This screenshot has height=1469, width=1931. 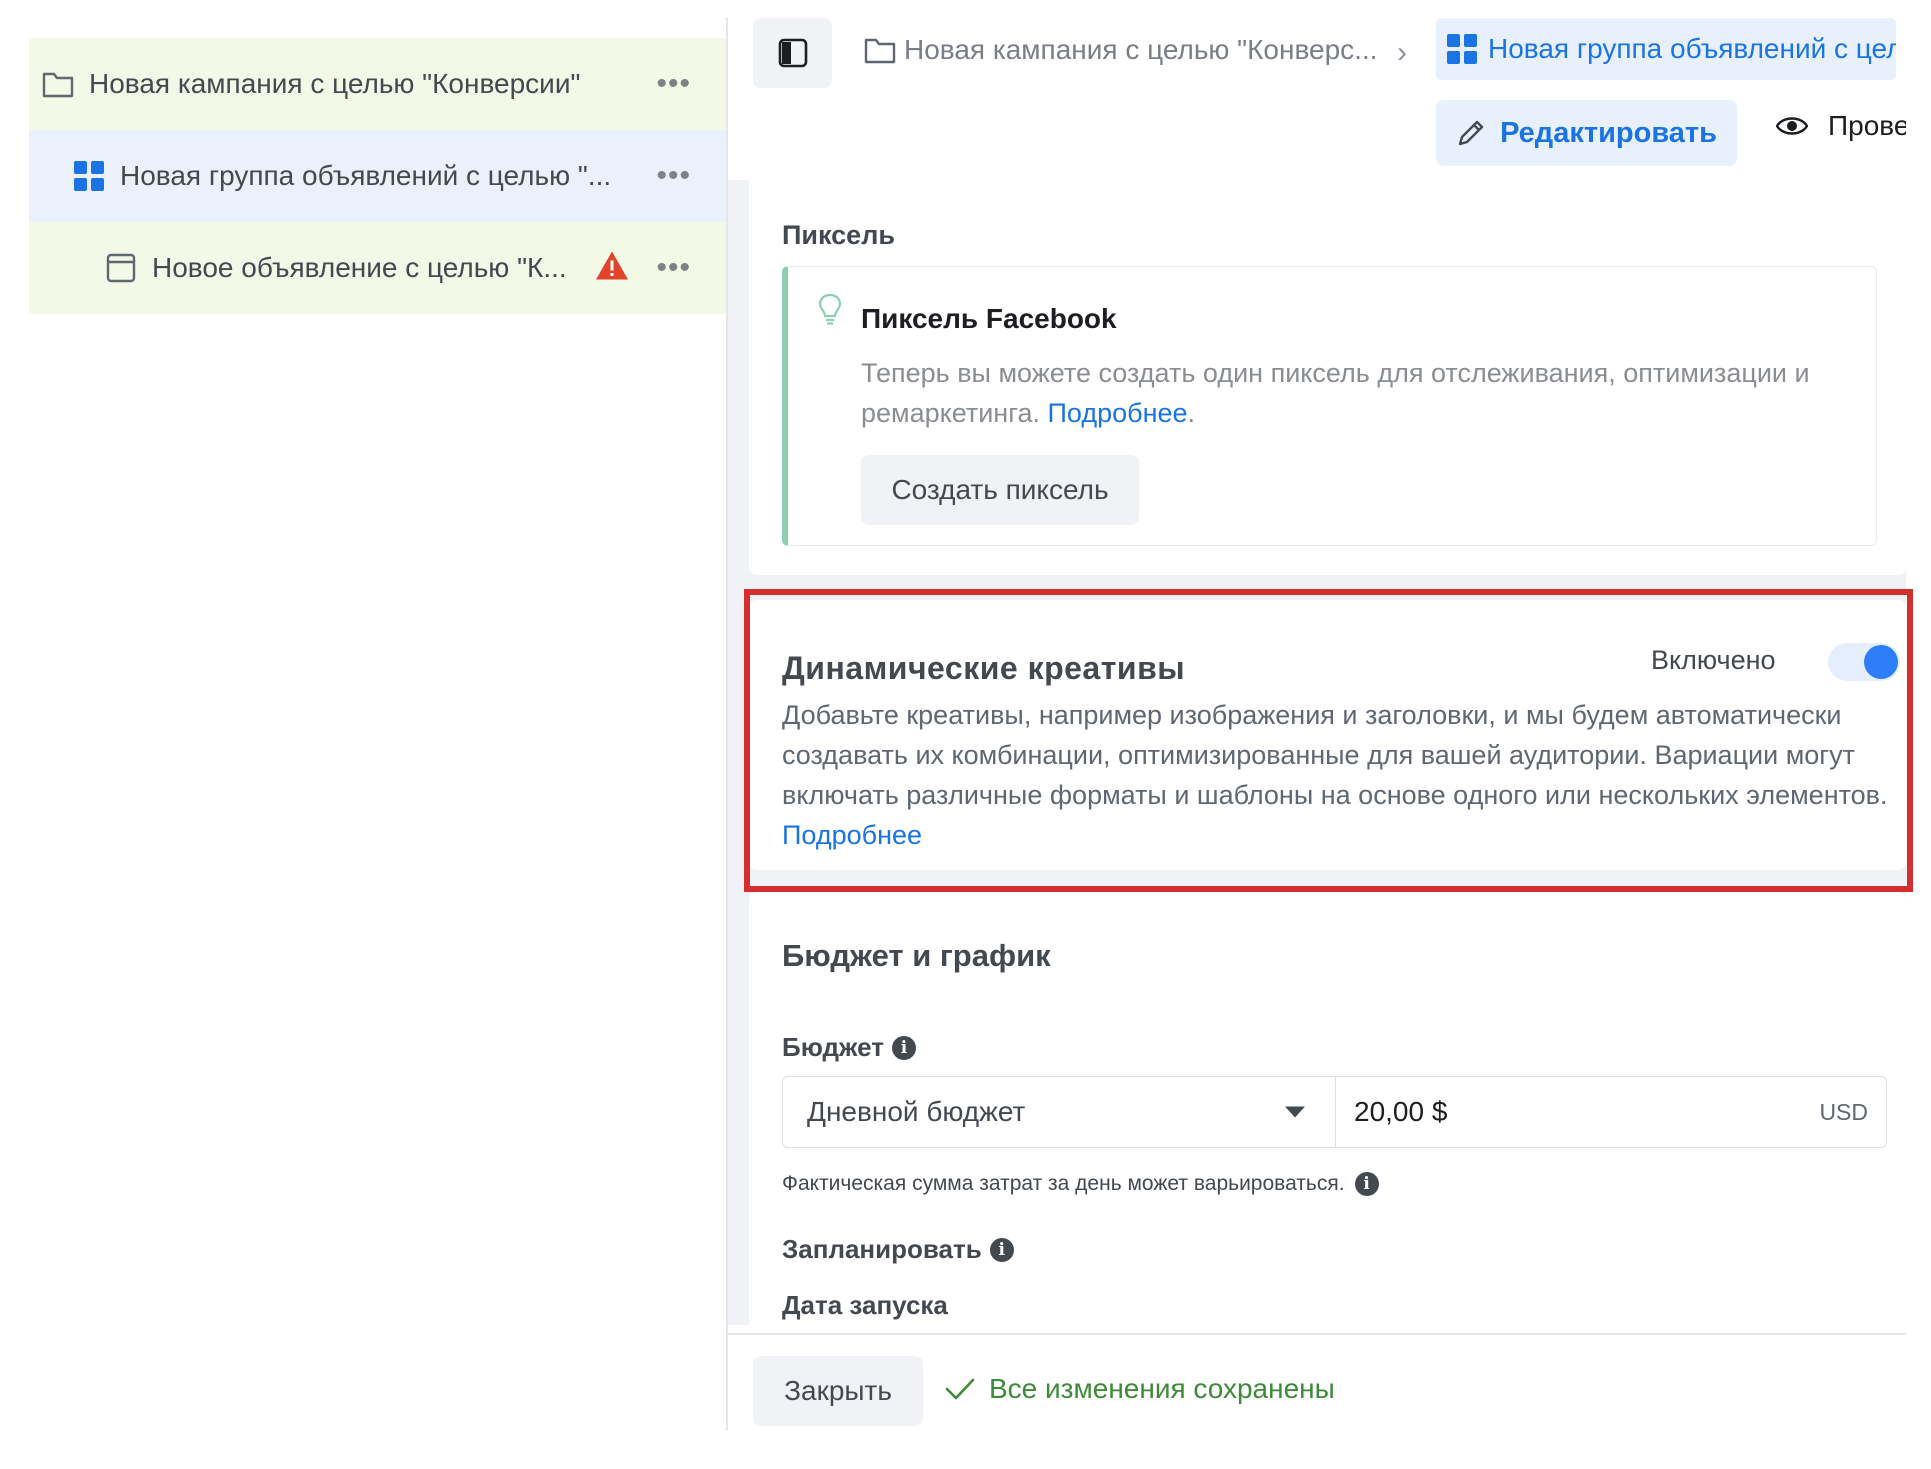 I want to click on save-status: Все изменения сохранены, so click(x=1140, y=1389).